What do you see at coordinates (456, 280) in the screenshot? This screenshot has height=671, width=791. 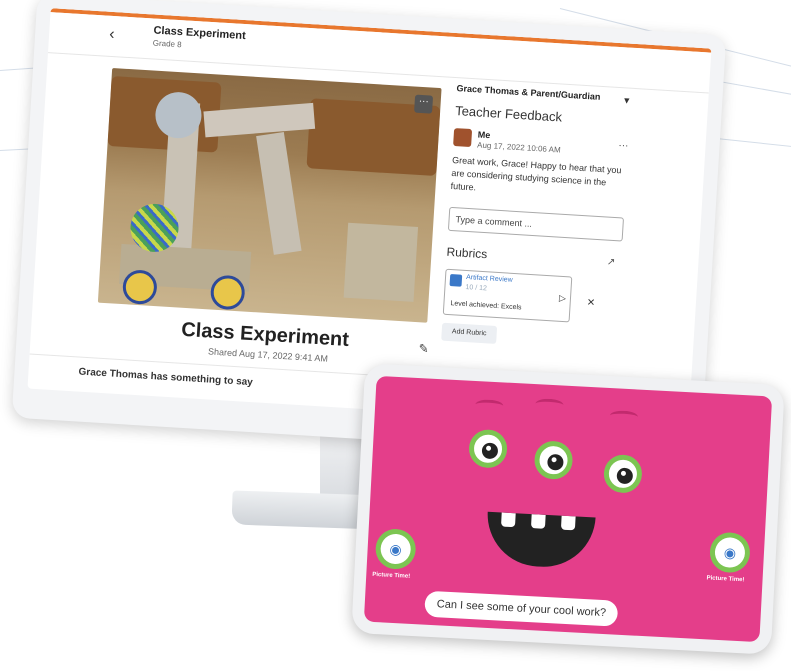 I see `rubric-grid-icon` at bounding box center [456, 280].